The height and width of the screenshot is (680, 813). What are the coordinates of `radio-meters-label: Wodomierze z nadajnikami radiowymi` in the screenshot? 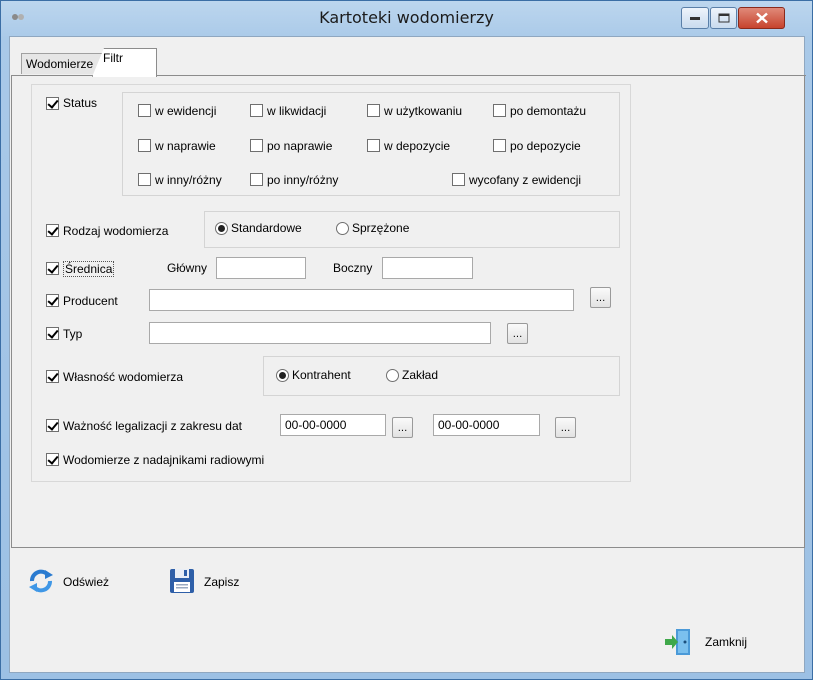 It's located at (164, 460).